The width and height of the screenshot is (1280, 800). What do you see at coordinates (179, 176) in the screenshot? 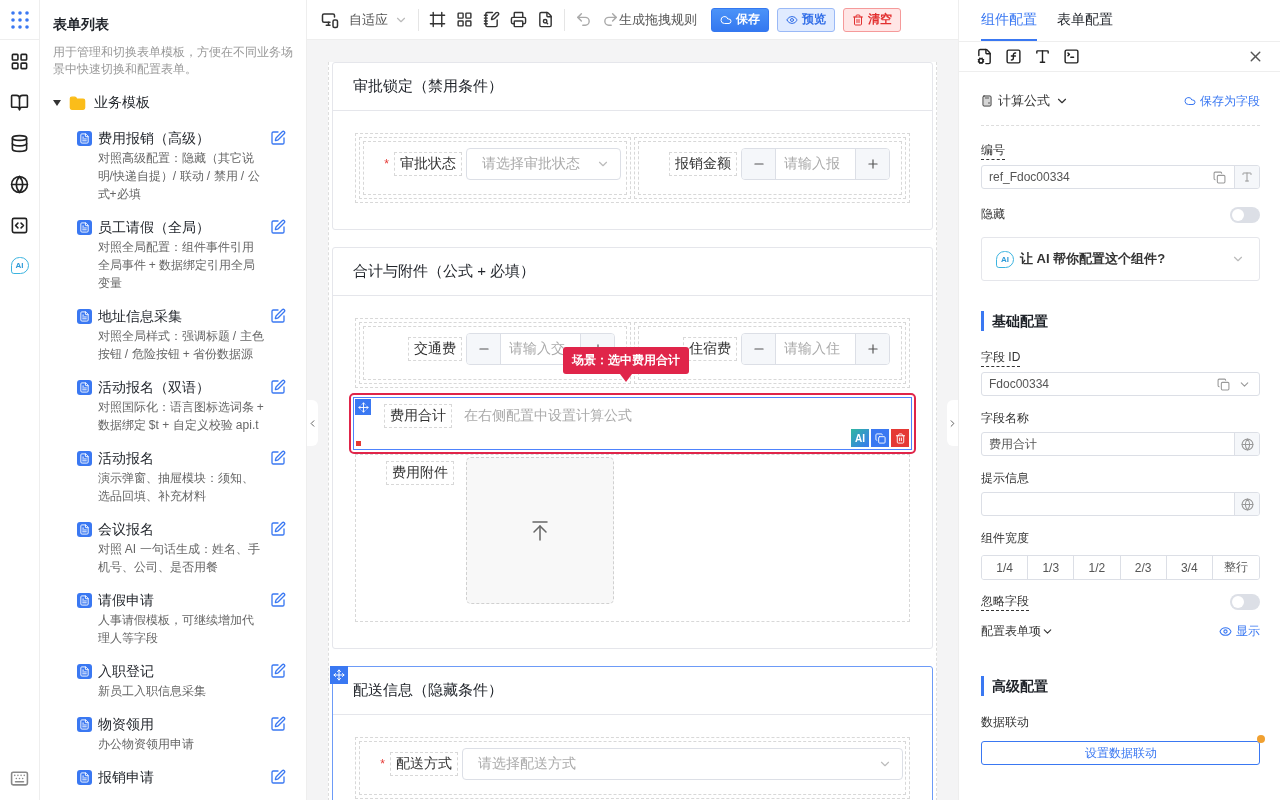
I see `template-description: 对照高级配置：隐藏（其它说明/快递自提）/ 联动 / 禁用 / 公式+必填` at bounding box center [179, 176].